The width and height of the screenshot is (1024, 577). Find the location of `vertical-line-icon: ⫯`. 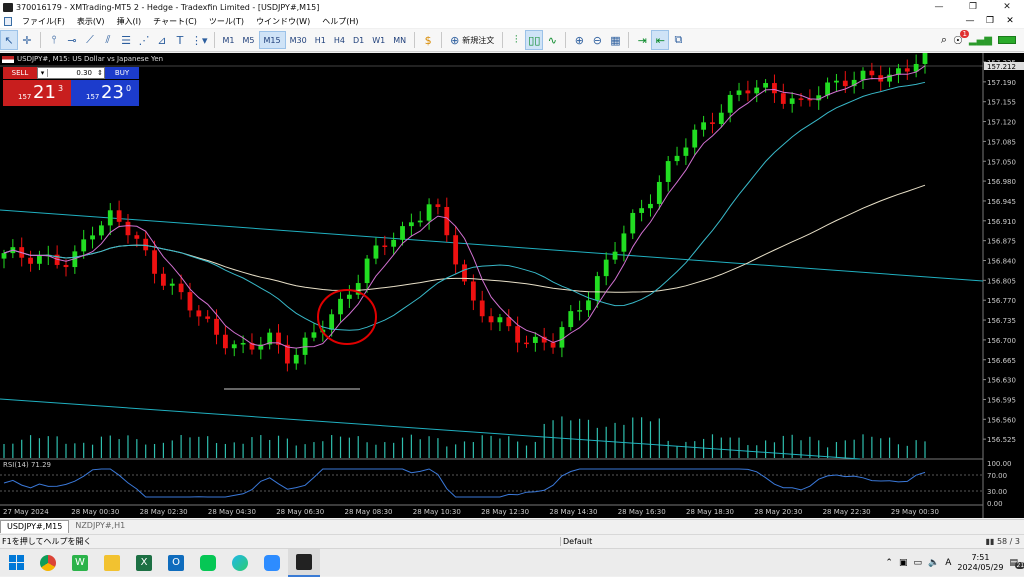

vertical-line-icon: ⫯ is located at coordinates (54, 40).